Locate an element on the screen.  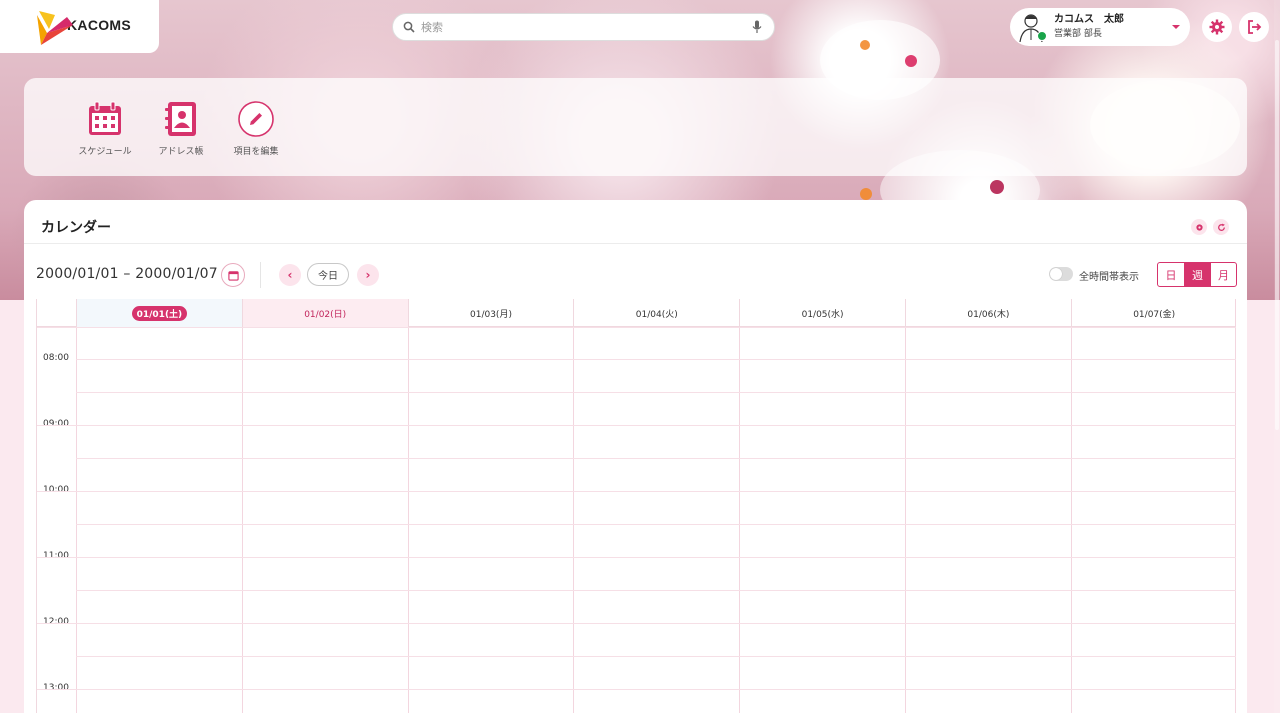
day-header: 01/03(月) is located at coordinates (490, 313).